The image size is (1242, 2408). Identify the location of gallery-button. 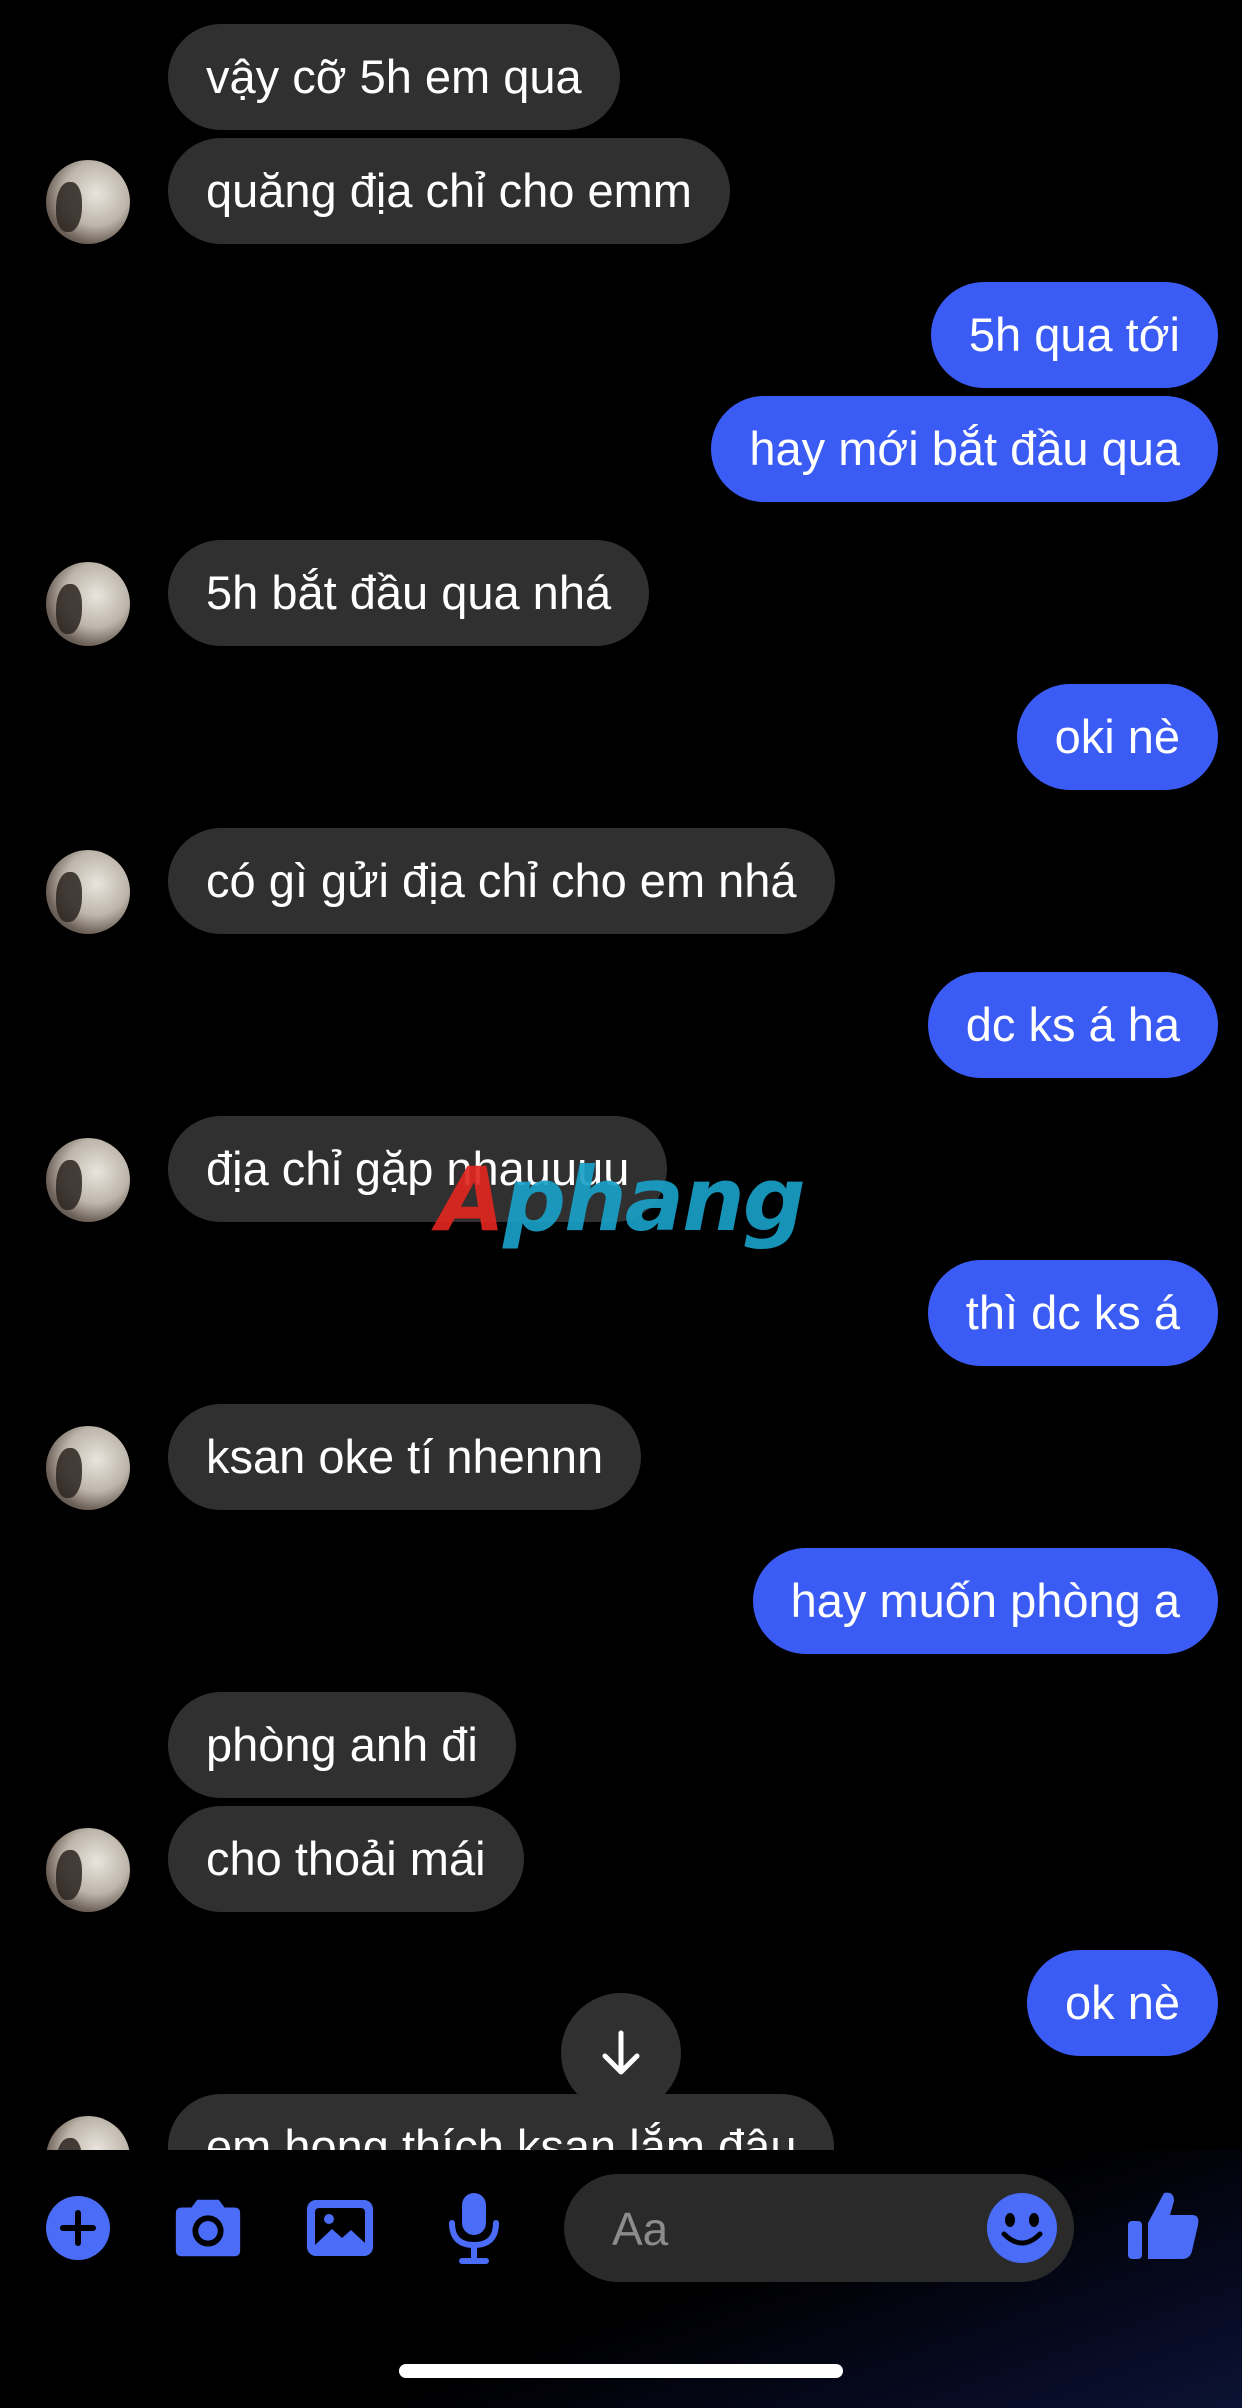
(340, 2228).